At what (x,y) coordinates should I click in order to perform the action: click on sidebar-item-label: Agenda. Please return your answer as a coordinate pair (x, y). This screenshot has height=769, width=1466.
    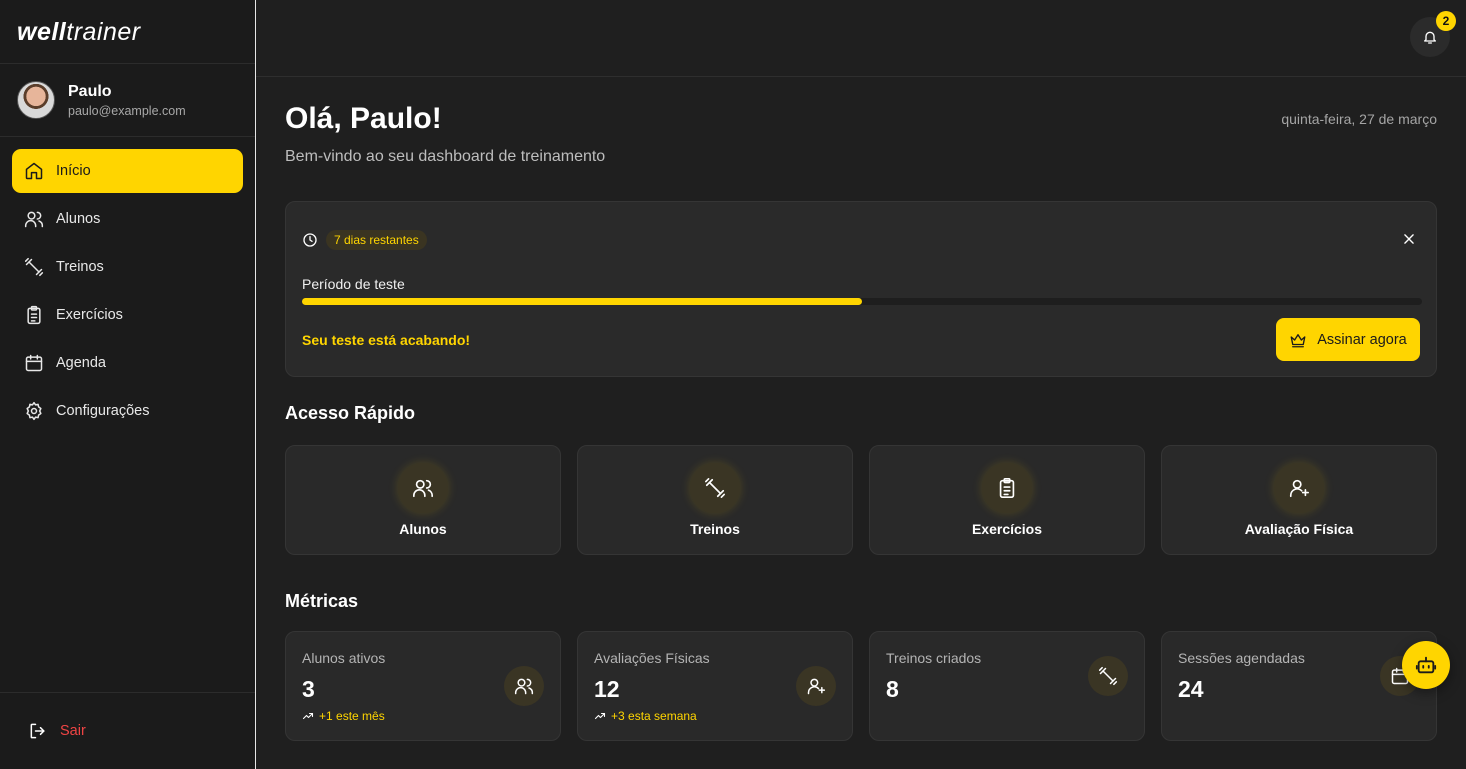
    Looking at the image, I should click on (81, 363).